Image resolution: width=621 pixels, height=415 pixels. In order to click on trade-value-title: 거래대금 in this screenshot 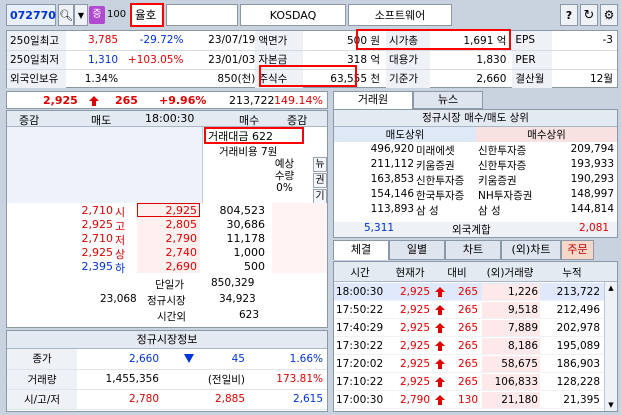, I will do `click(228, 136)`.